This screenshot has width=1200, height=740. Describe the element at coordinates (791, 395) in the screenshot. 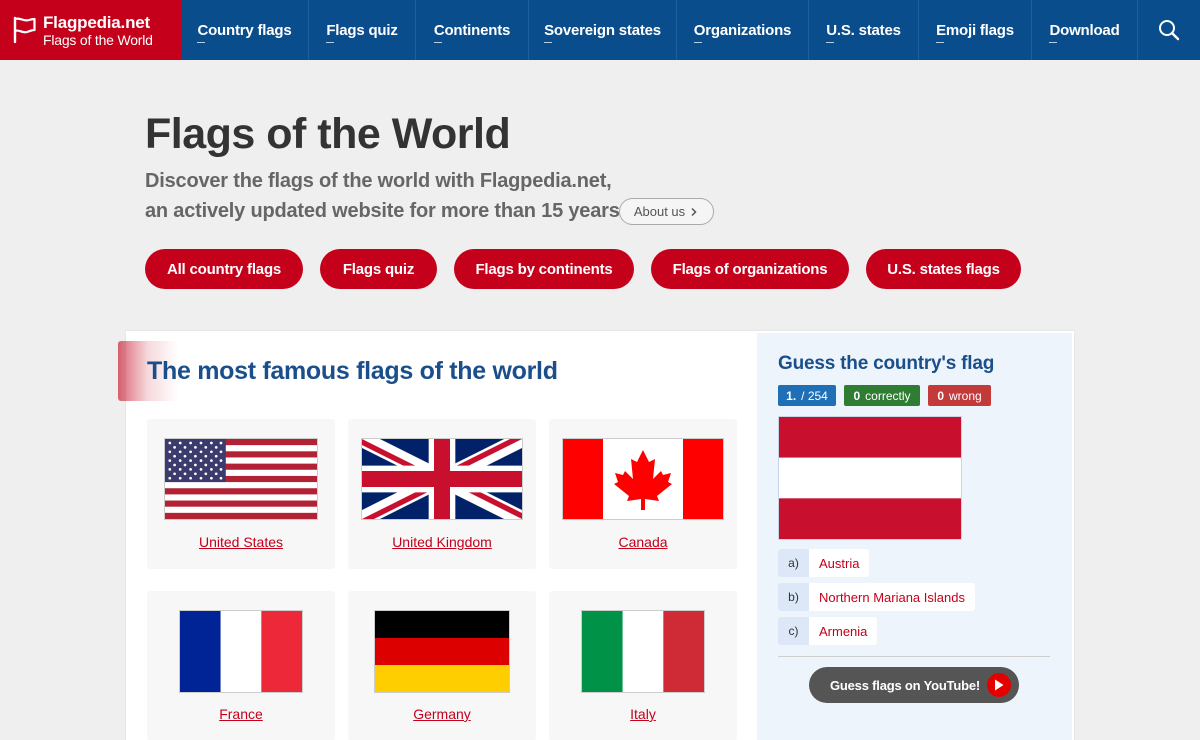

I see `quiz-progress-current: 1.` at that location.